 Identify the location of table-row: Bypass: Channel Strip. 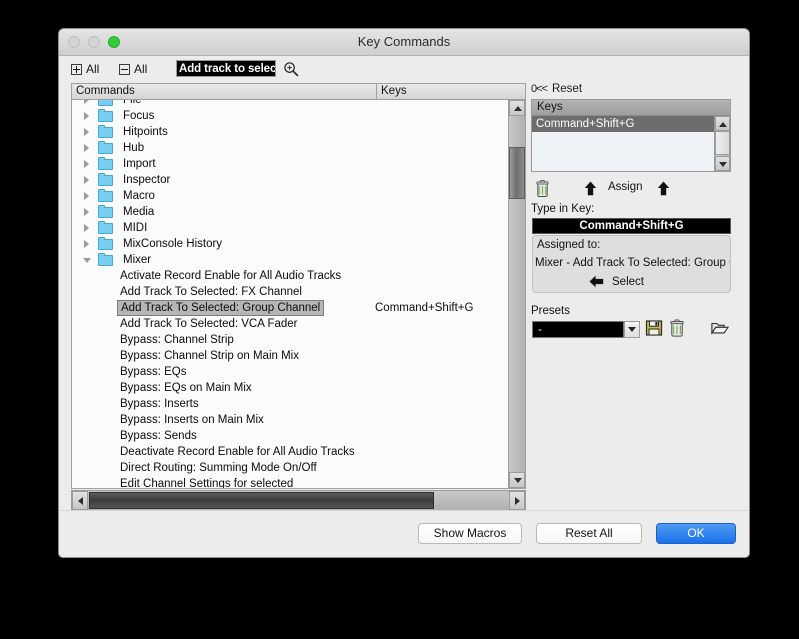
(290, 340).